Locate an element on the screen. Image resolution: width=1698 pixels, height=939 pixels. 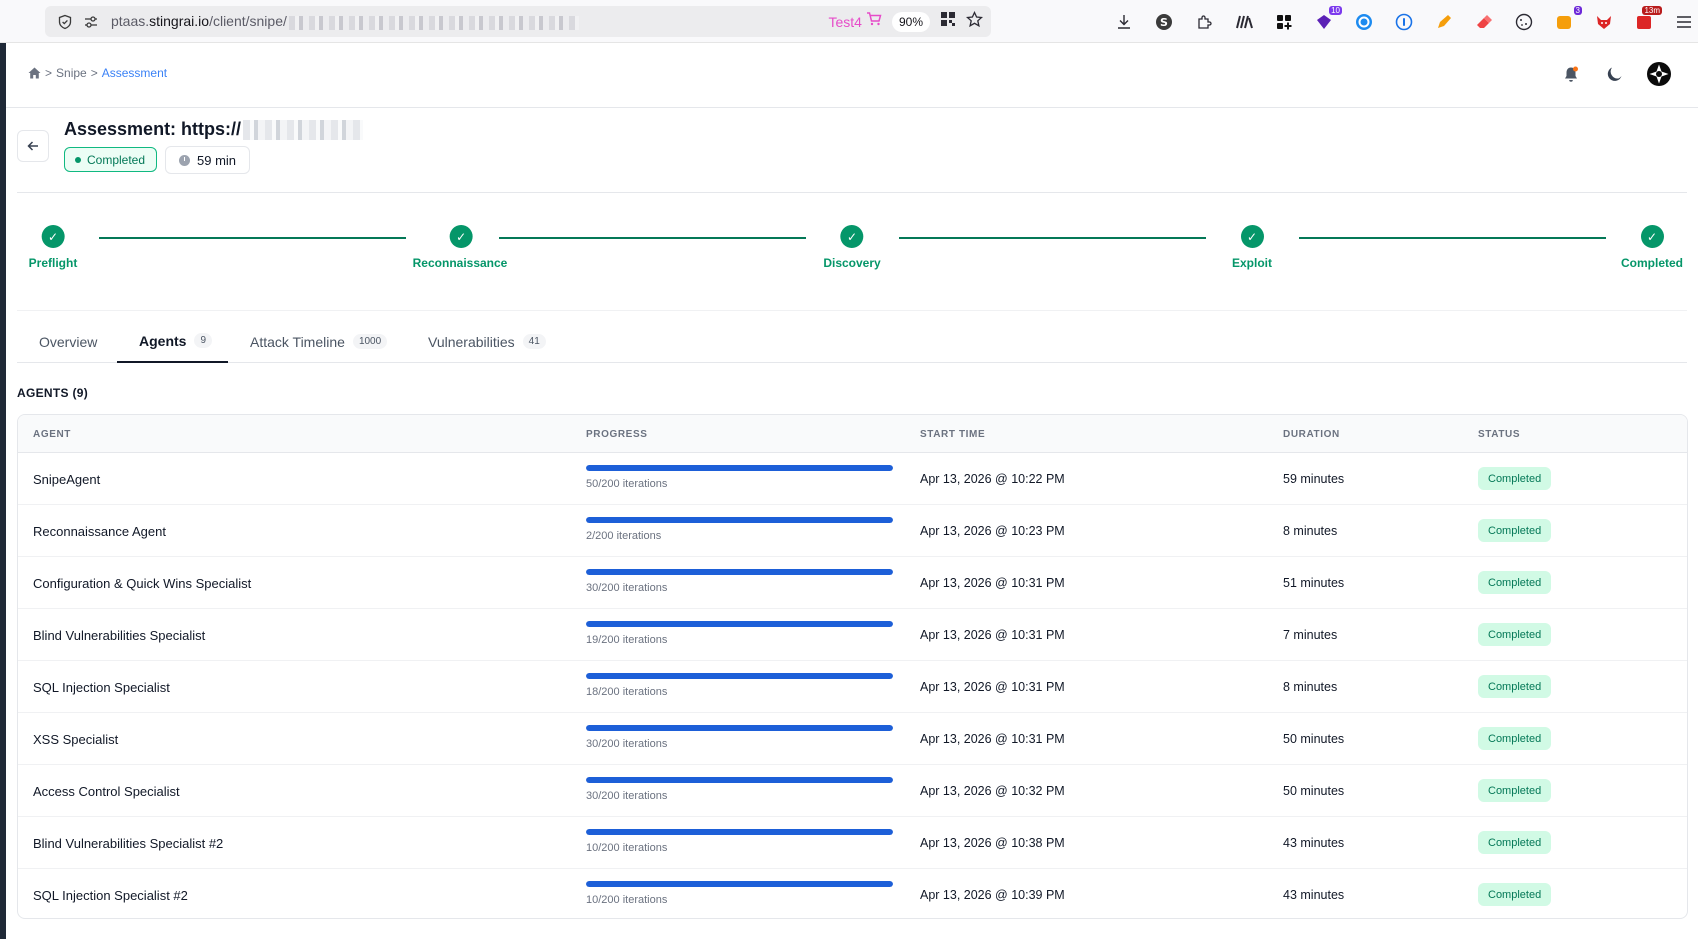
dark-mode-moon-icon is located at coordinates (1615, 74).